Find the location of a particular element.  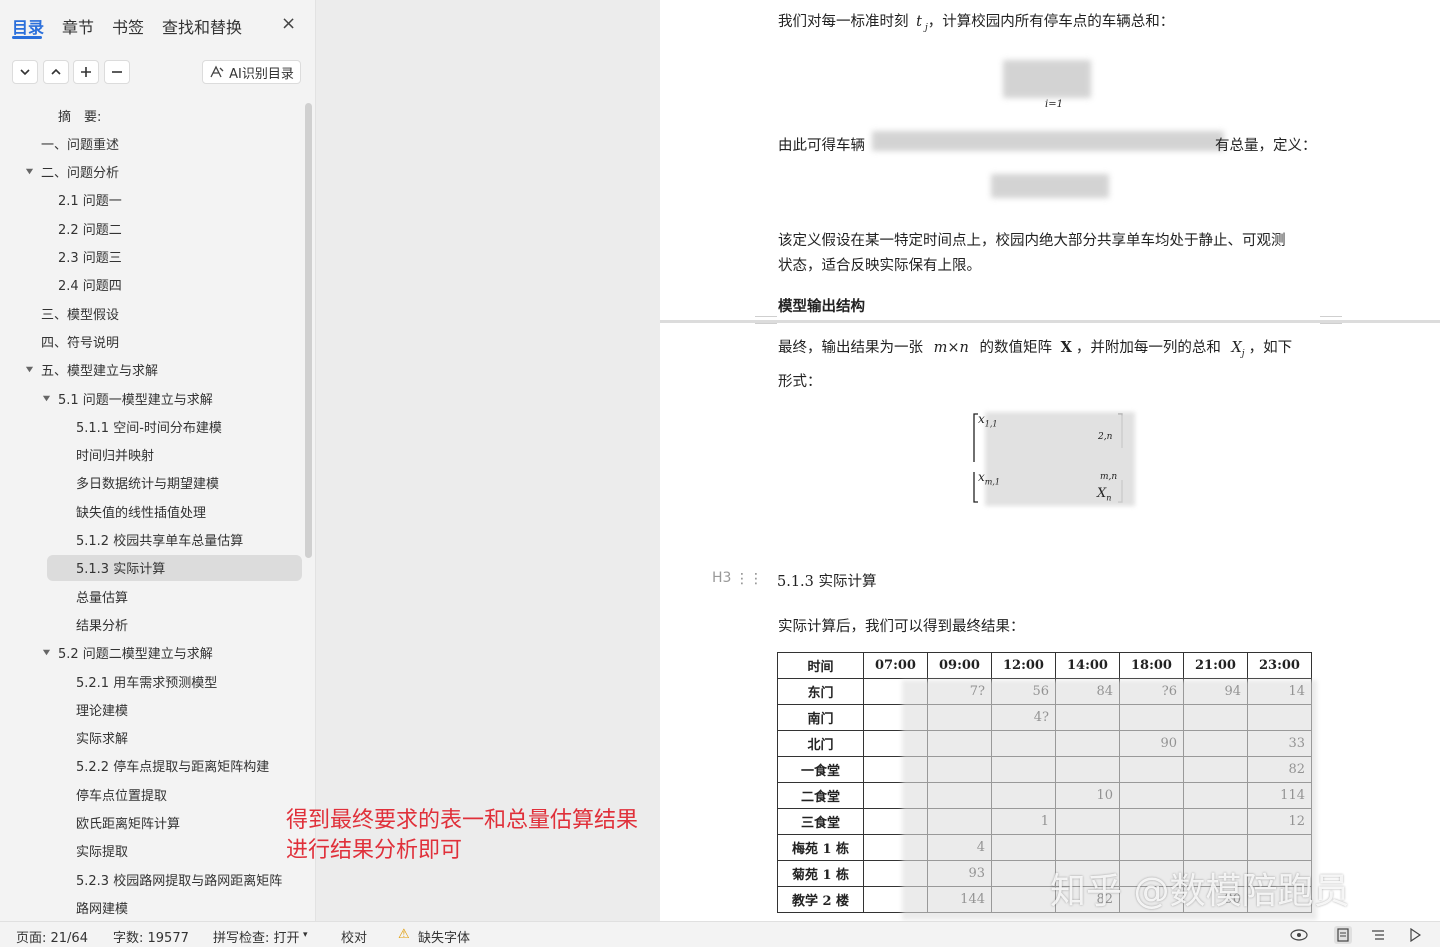

ai-magic-icon is located at coordinates (217, 71).